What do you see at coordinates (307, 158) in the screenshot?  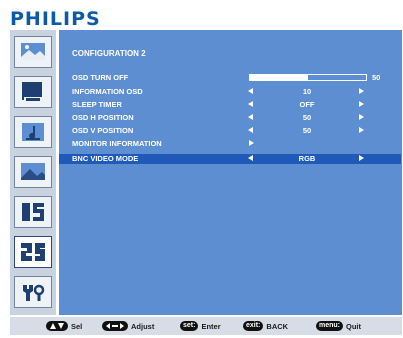 I see `menu-item-value: RGB` at bounding box center [307, 158].